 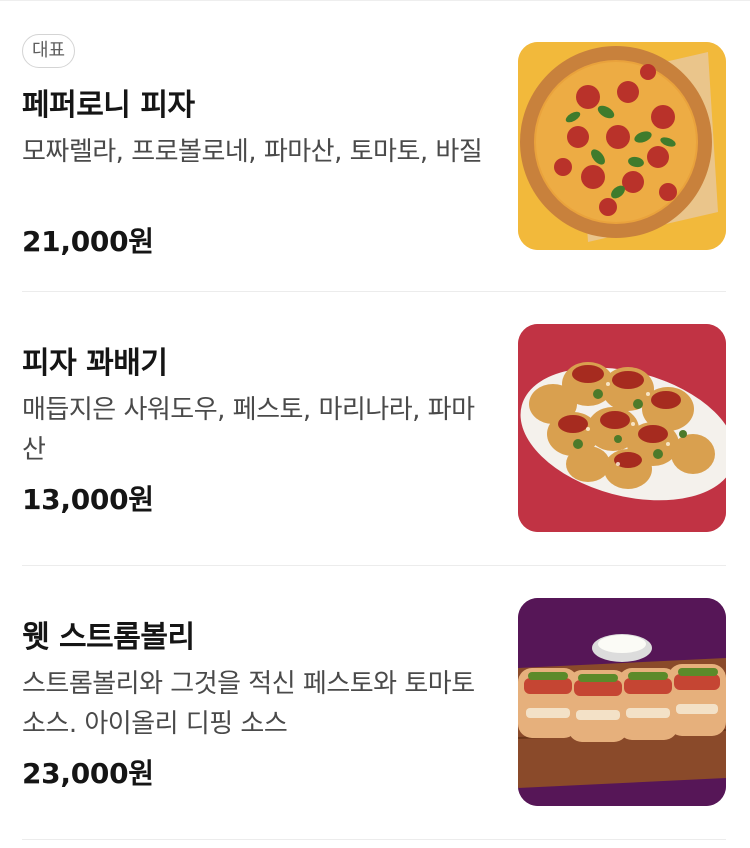 I want to click on menu-item-price: 21,000원, so click(x=88, y=241).